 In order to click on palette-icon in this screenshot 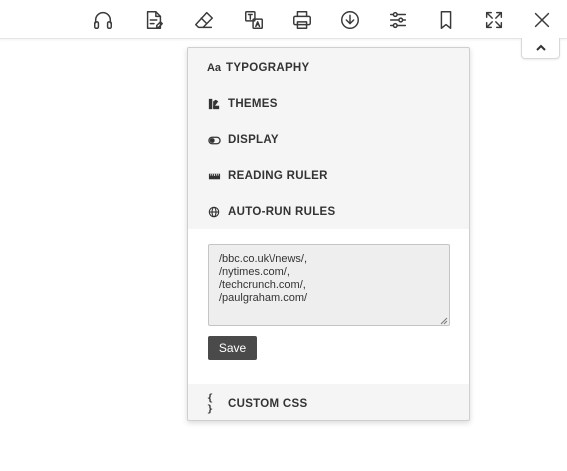, I will do `click(214, 104)`.